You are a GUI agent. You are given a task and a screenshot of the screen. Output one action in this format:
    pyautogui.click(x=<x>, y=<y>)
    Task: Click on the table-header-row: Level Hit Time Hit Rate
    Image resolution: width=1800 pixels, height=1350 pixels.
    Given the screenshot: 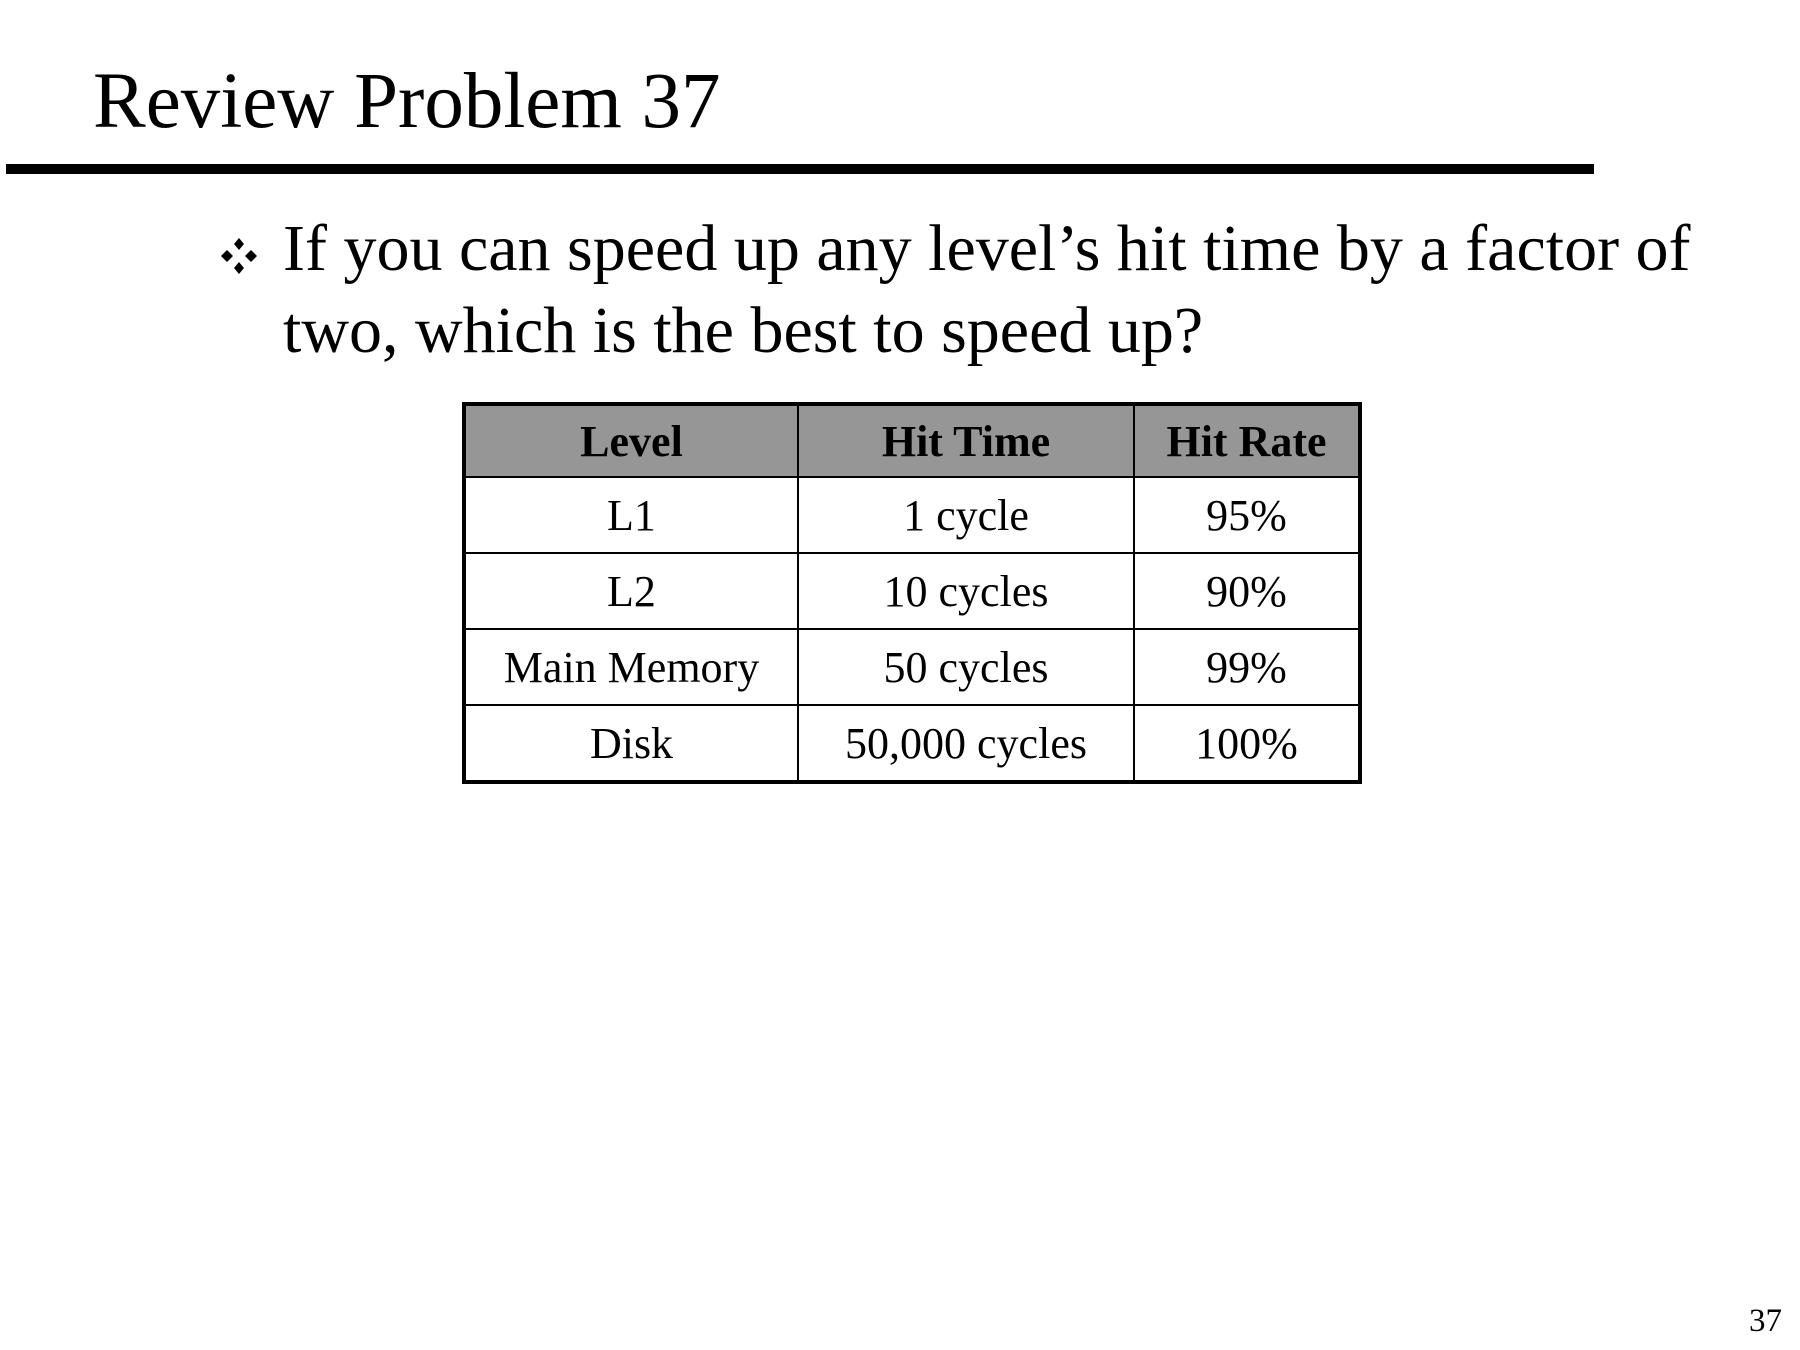 What is the action you would take?
    pyautogui.click(x=912, y=440)
    